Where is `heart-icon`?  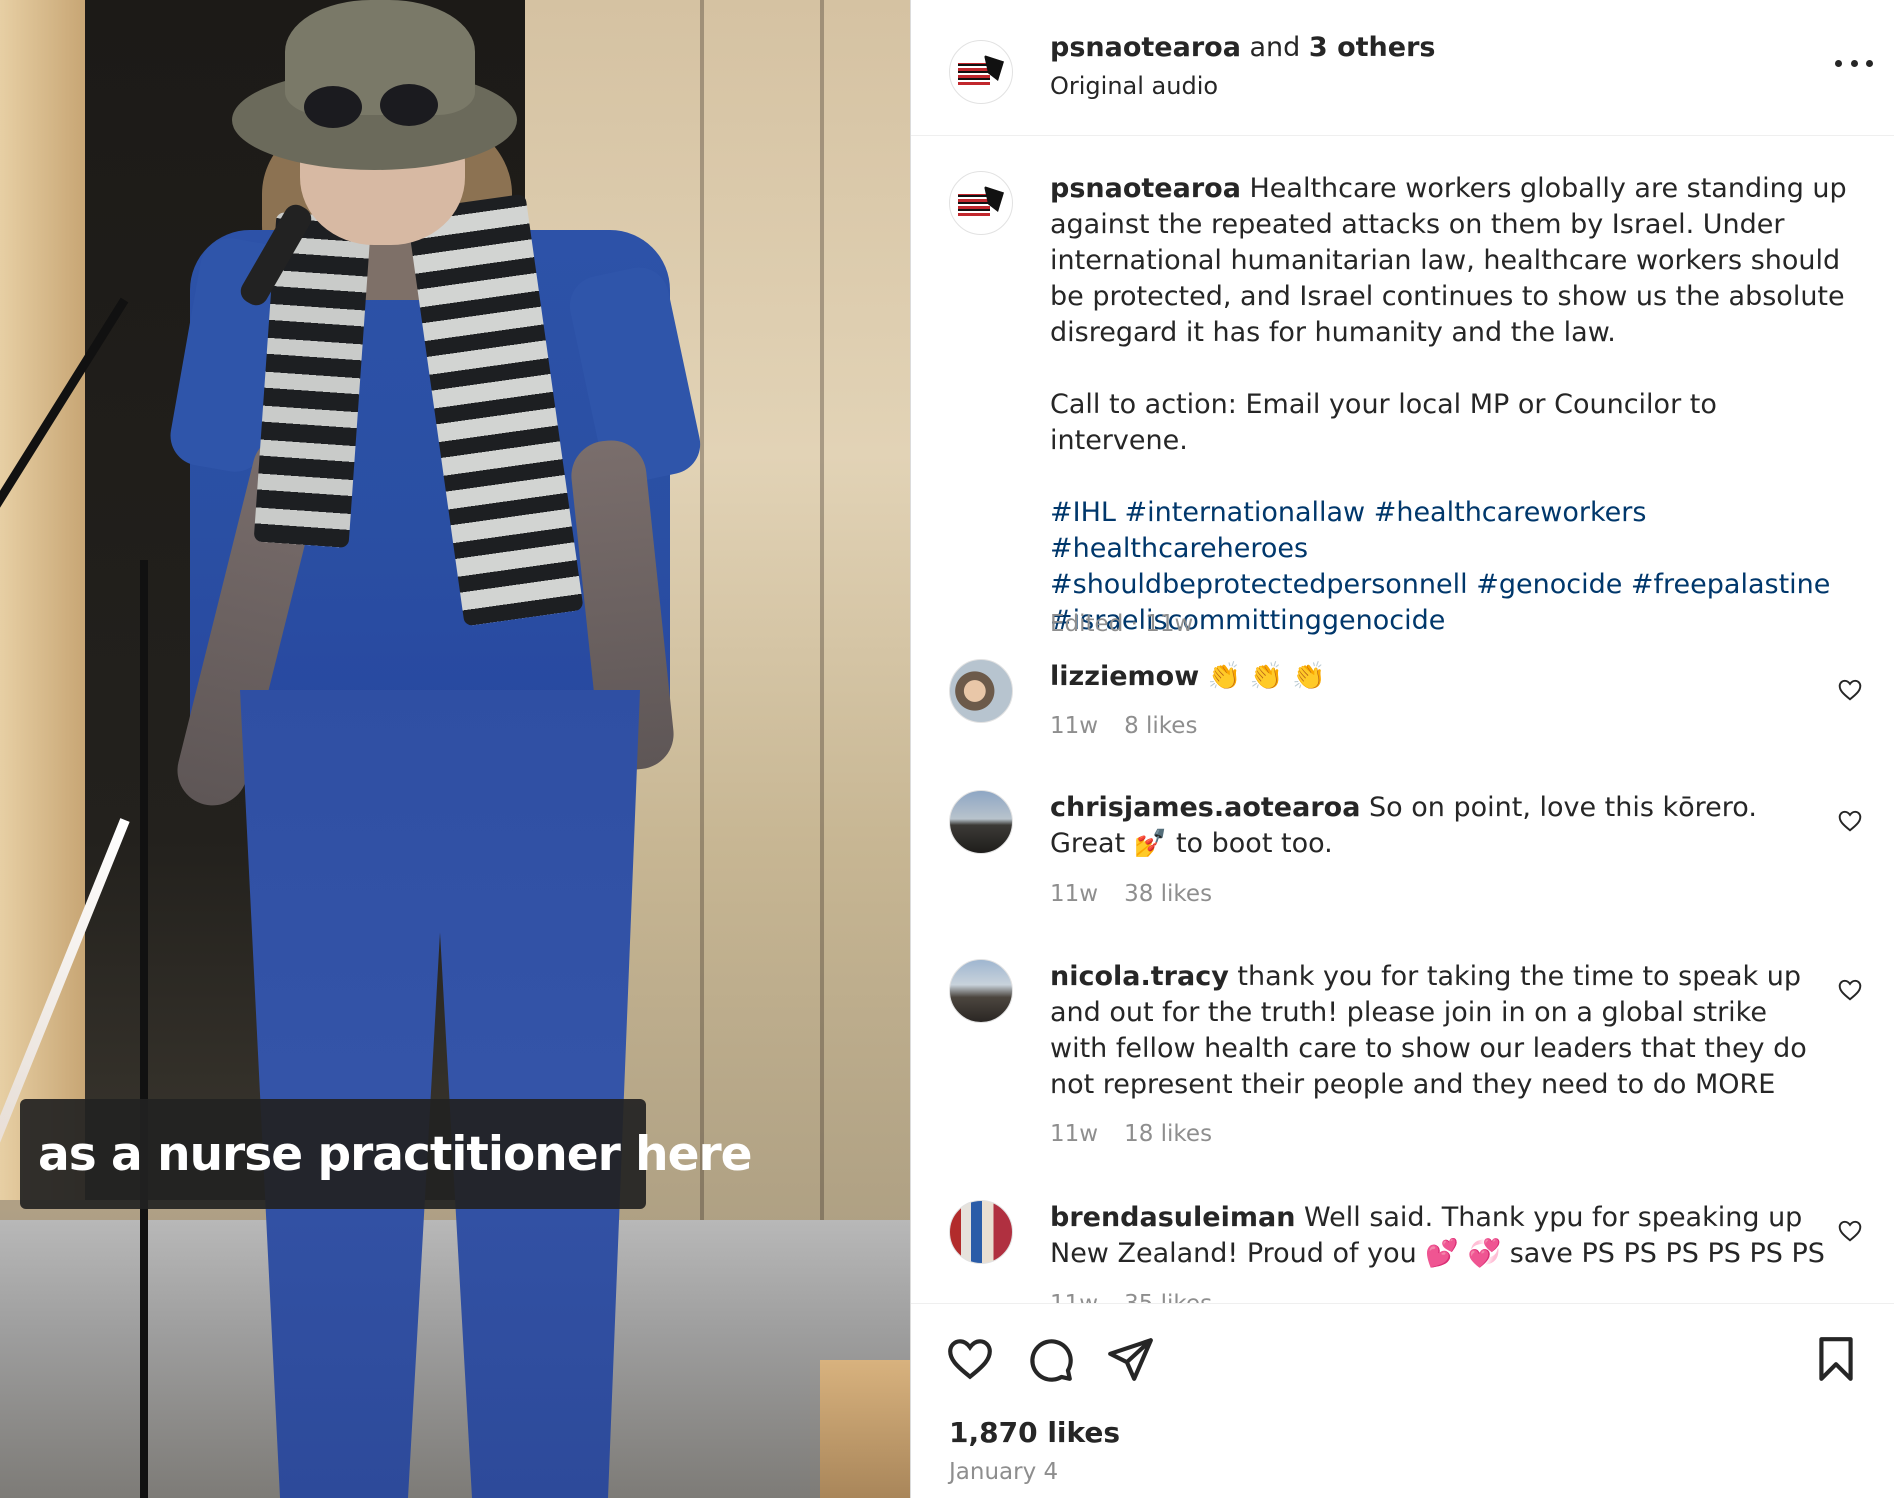 heart-icon is located at coordinates (970, 1359).